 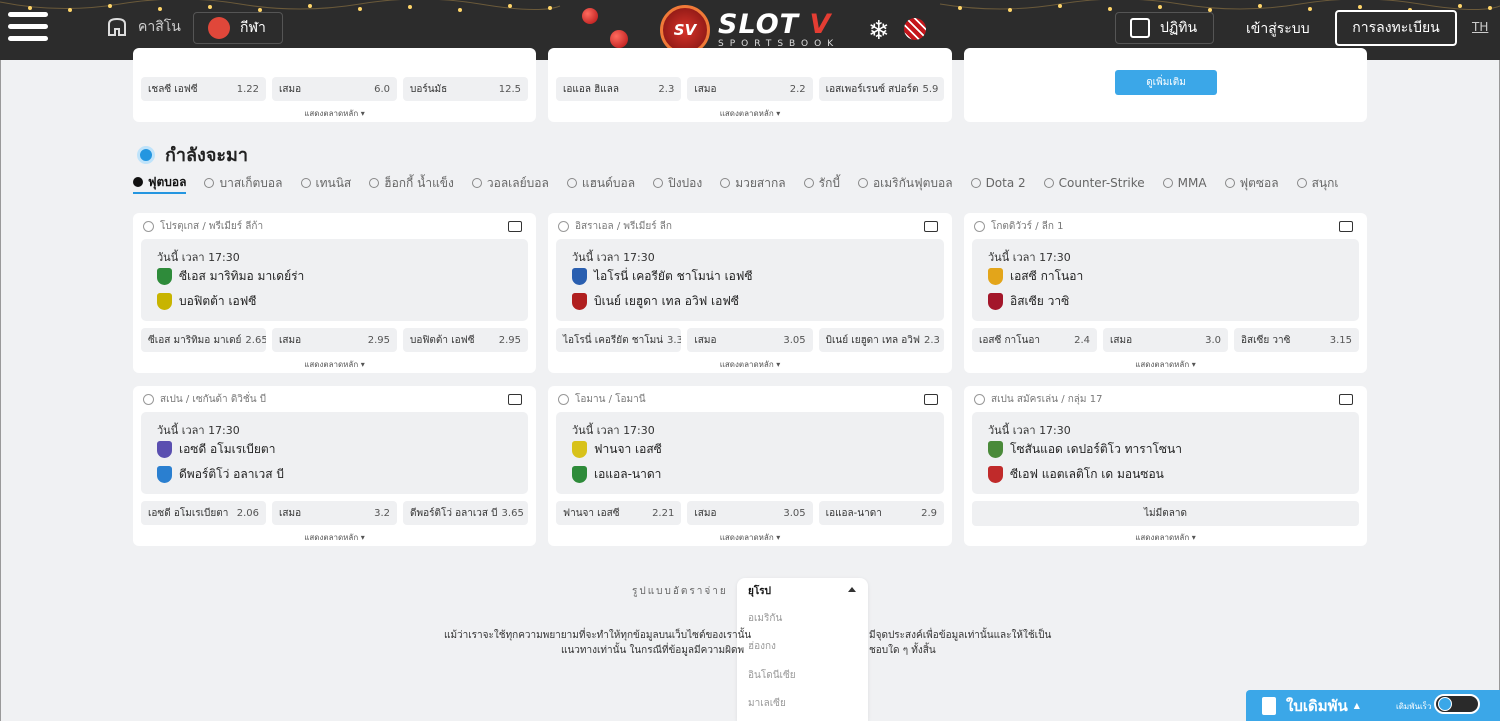 What do you see at coordinates (1166, 82) in the screenshot?
I see `see-more-button: ดูเพิ่มเติม` at bounding box center [1166, 82].